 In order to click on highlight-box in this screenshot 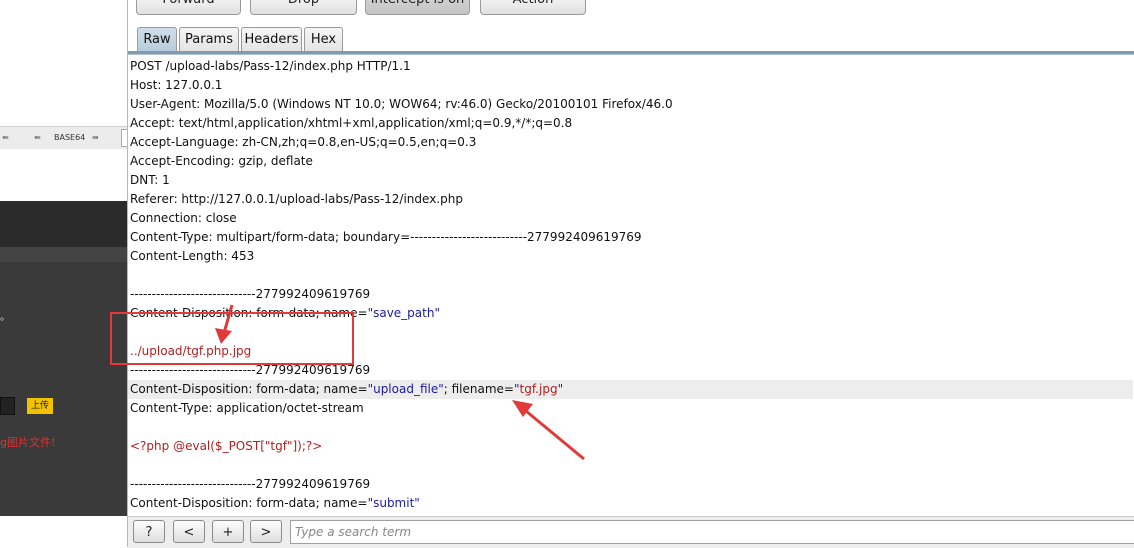, I will do `click(232, 338)`.